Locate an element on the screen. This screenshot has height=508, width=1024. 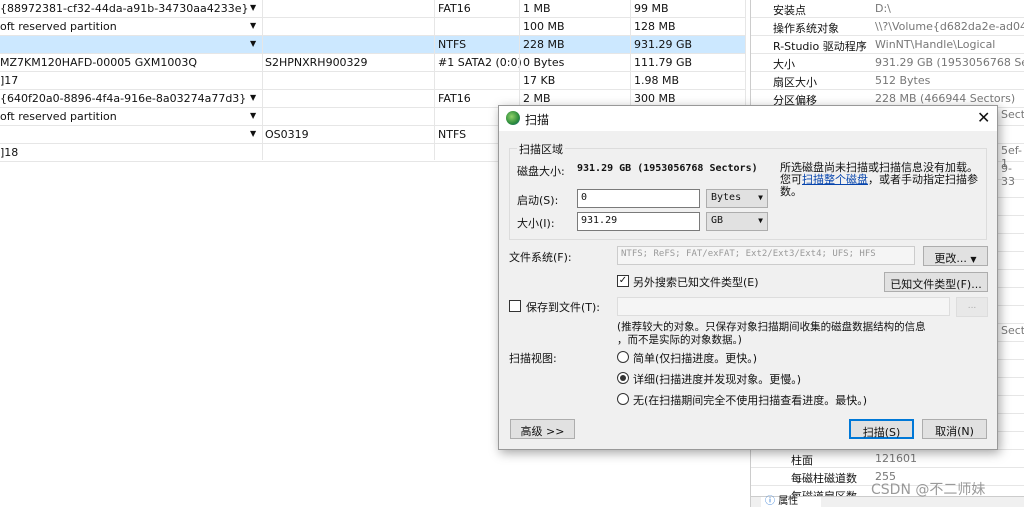
cell-col4: 228 MB is located at coordinates (544, 44).